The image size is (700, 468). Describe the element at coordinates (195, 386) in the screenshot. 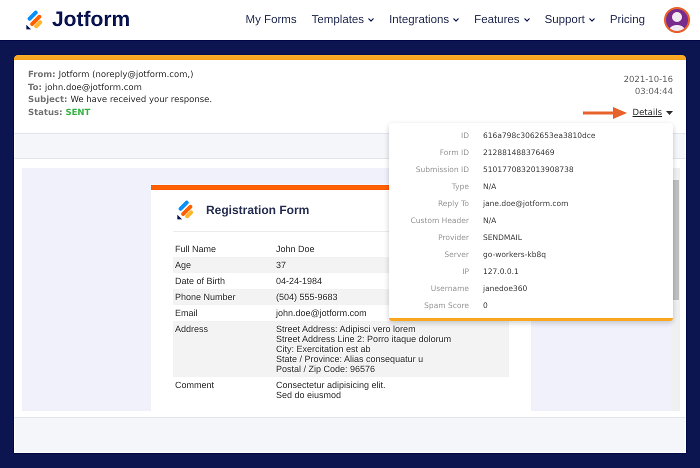

I see `field-label: Comment` at that location.